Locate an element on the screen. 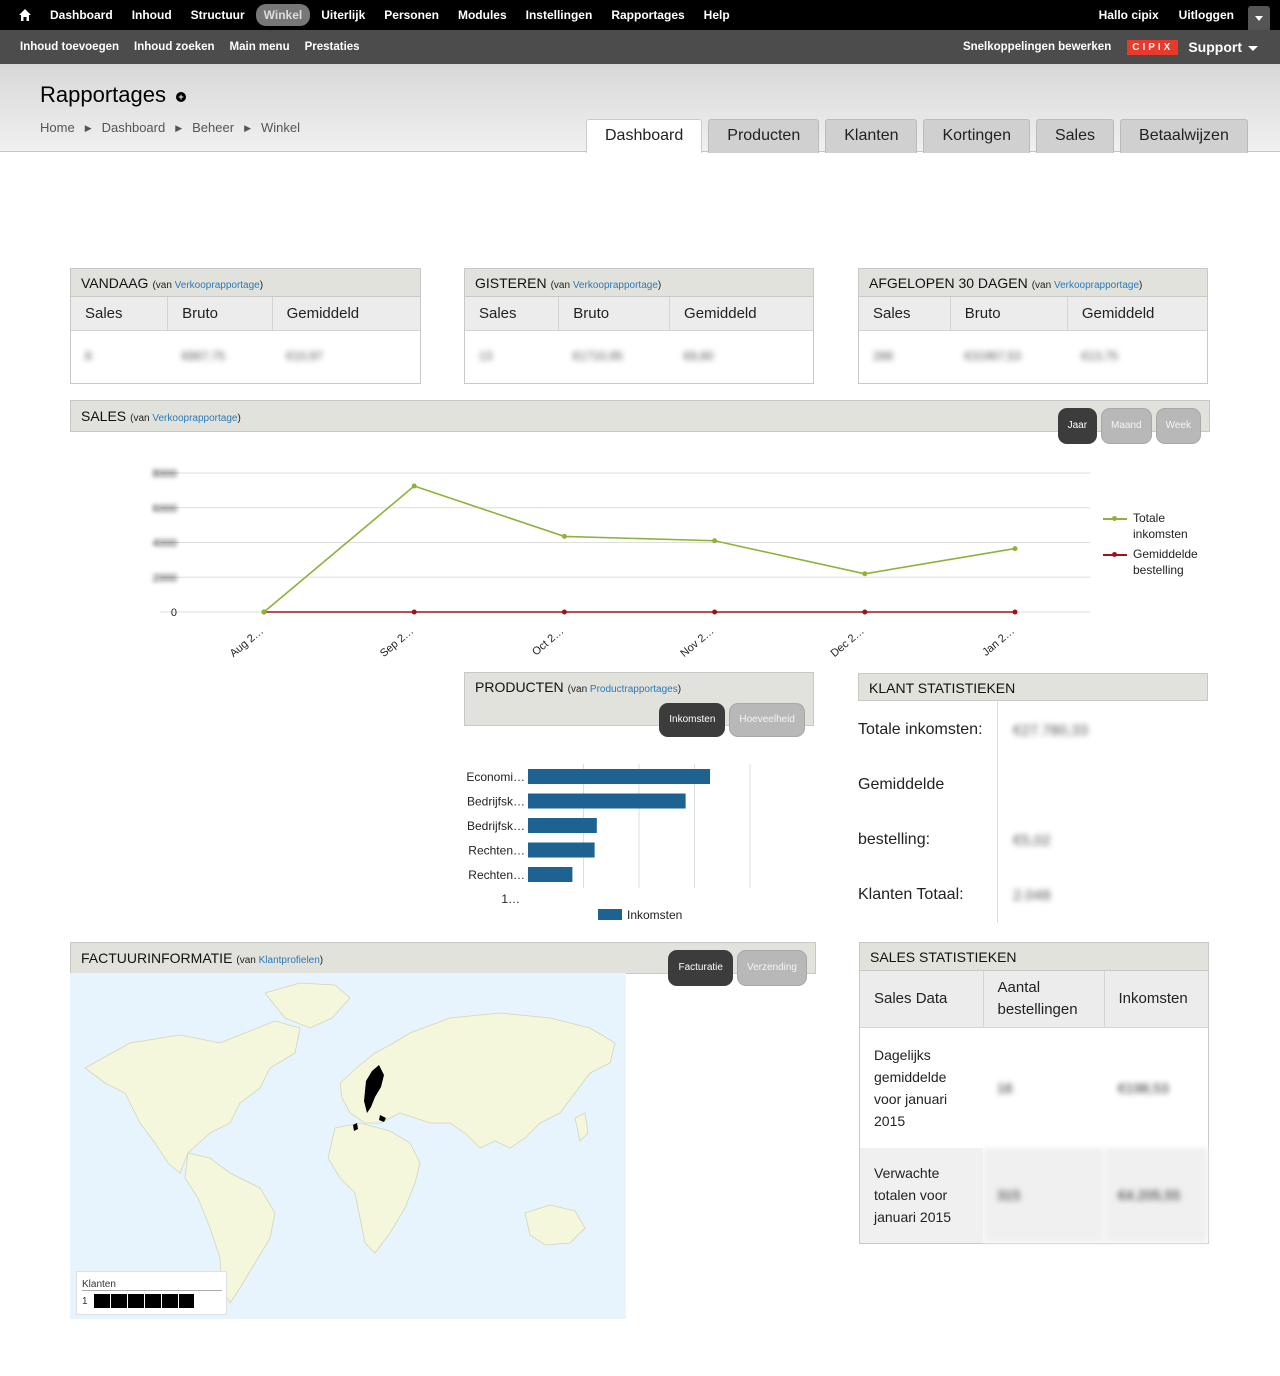 This screenshot has width=1280, height=1376. sales-value: 288 is located at coordinates (883, 356).